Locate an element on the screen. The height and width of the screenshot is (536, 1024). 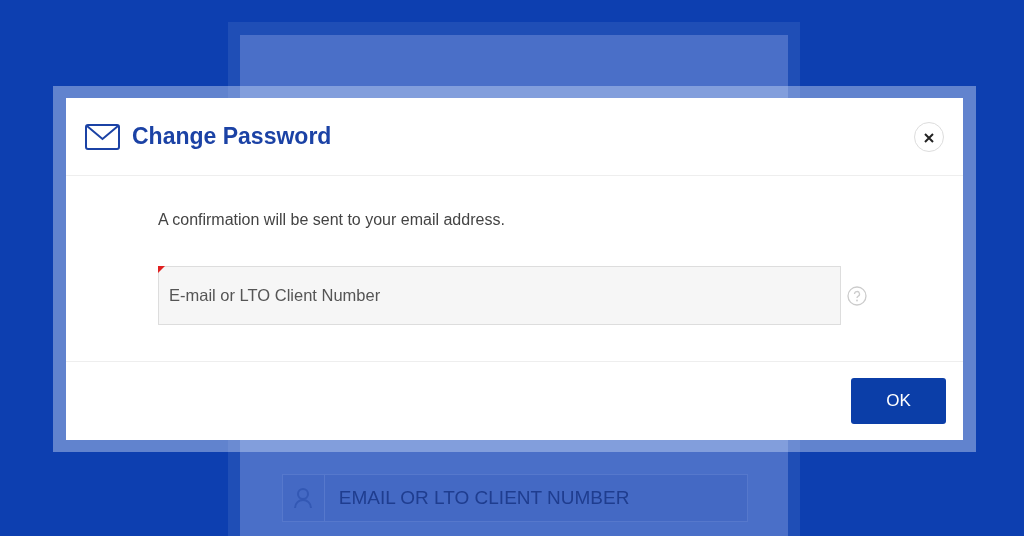
close-button is located at coordinates (929, 136).